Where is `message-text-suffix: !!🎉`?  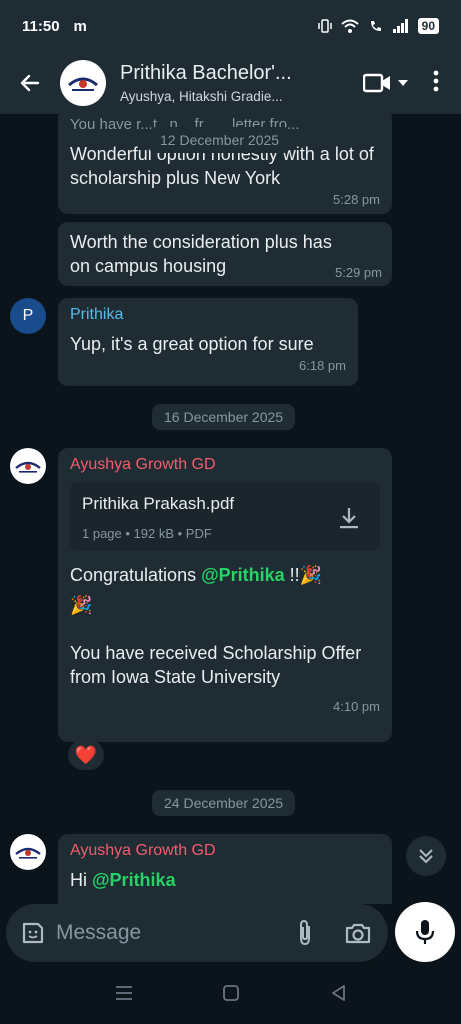
message-text-suffix: !!🎉 is located at coordinates (303, 575).